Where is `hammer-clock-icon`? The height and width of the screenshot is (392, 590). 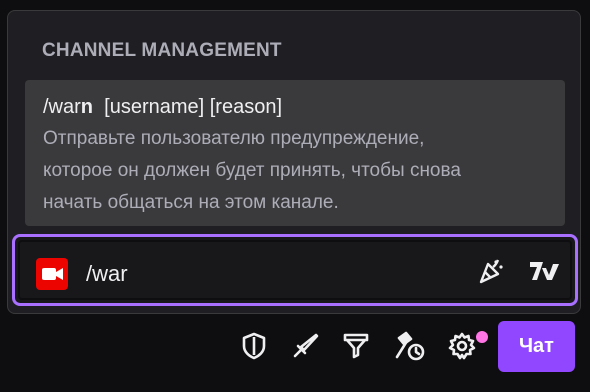
hammer-clock-icon is located at coordinates (408, 346).